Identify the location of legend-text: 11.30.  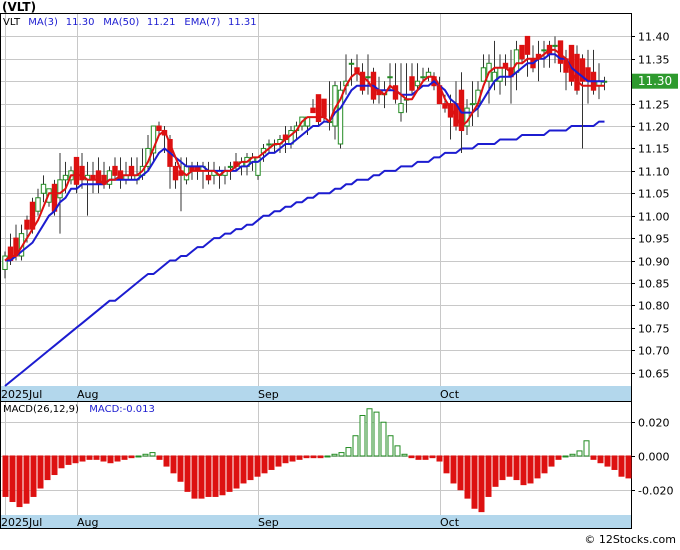
(80, 22).